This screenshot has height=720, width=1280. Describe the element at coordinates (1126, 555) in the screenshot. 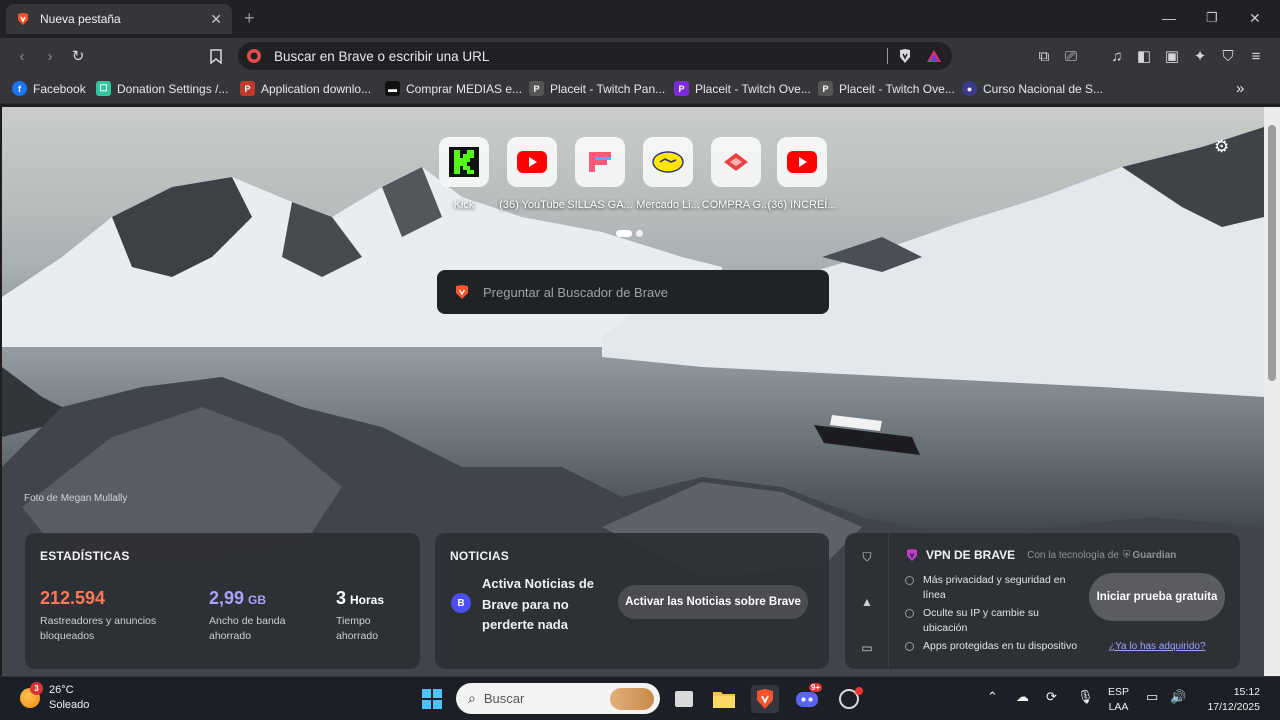

I see `guardian-icon: ⛨` at that location.